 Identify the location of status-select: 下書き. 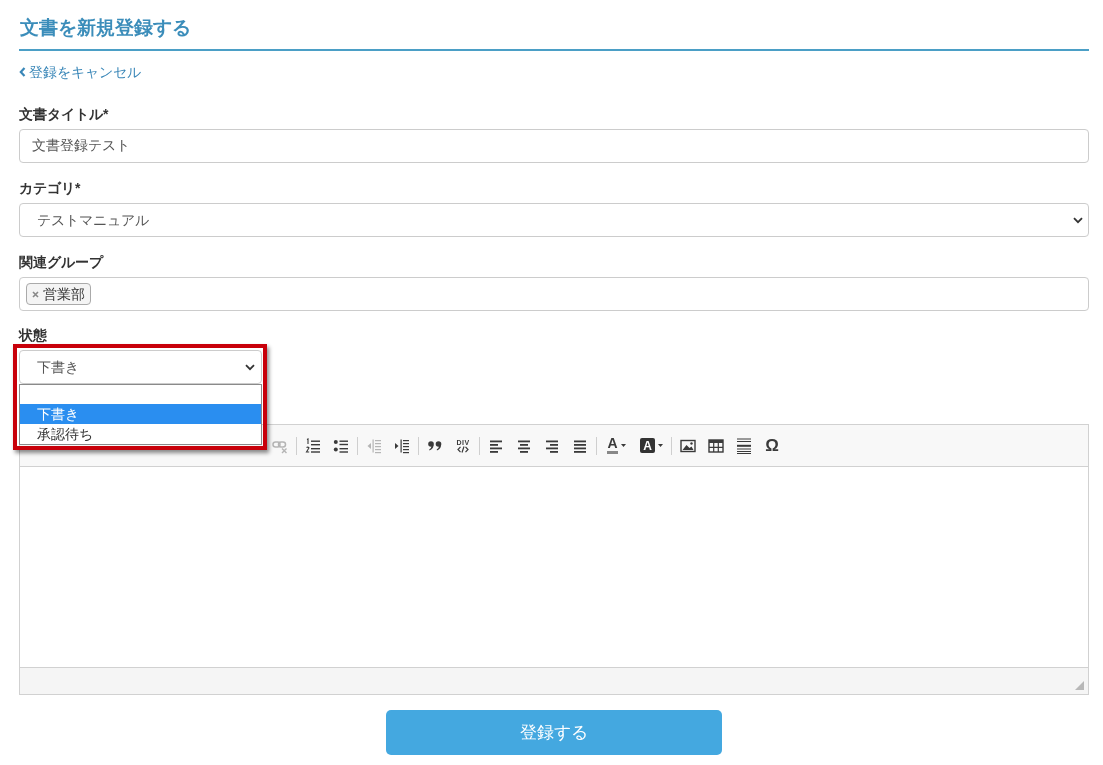
(140, 367).